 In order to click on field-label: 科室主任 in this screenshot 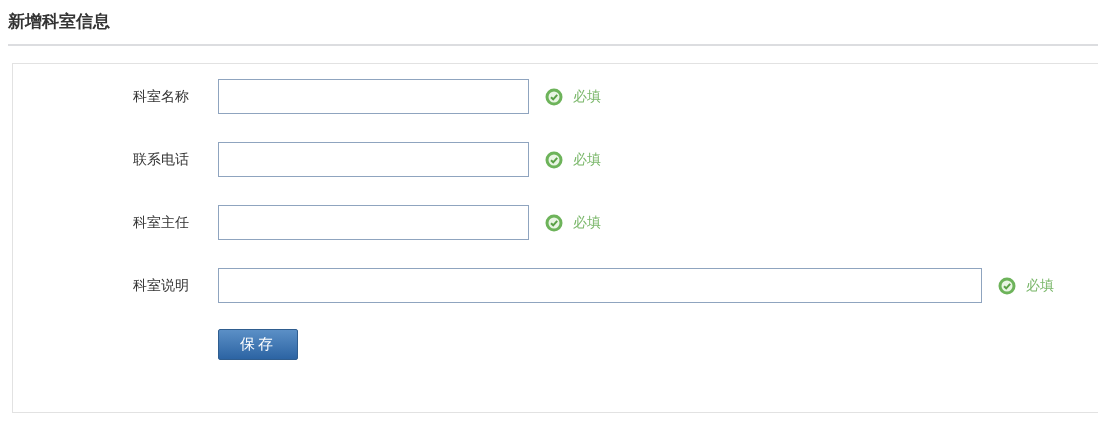, I will do `click(160, 222)`.